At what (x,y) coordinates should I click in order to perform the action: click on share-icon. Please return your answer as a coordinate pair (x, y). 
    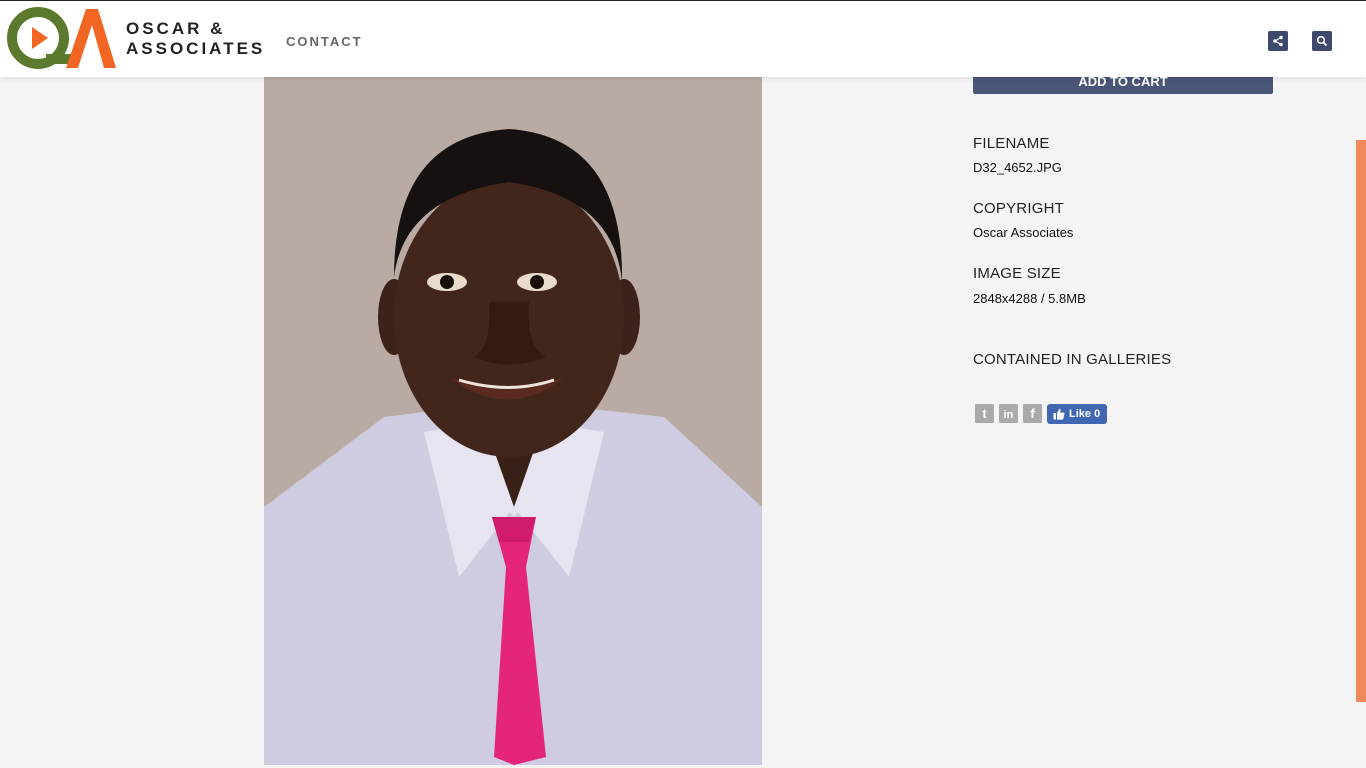
    Looking at the image, I should click on (1278, 41).